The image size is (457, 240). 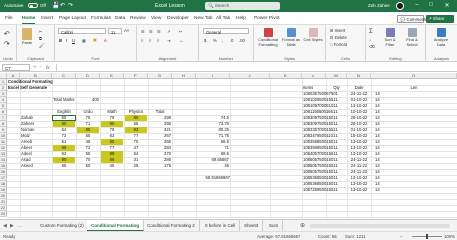 What do you see at coordinates (291, 37) in the screenshot?
I see `format-as-table-button: Format as Table` at bounding box center [291, 37].